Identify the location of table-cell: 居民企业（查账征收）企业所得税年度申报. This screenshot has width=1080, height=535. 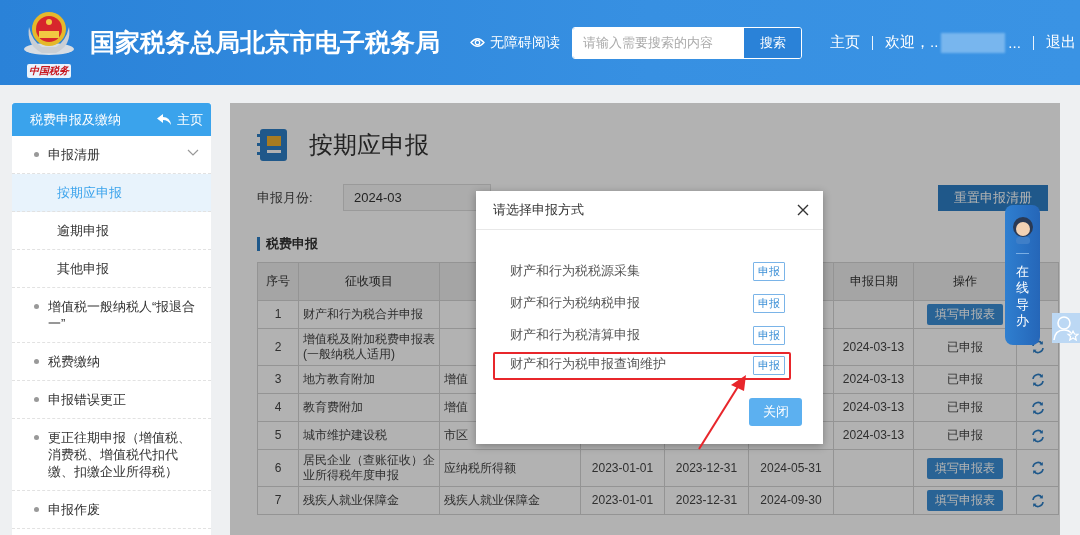
(369, 468).